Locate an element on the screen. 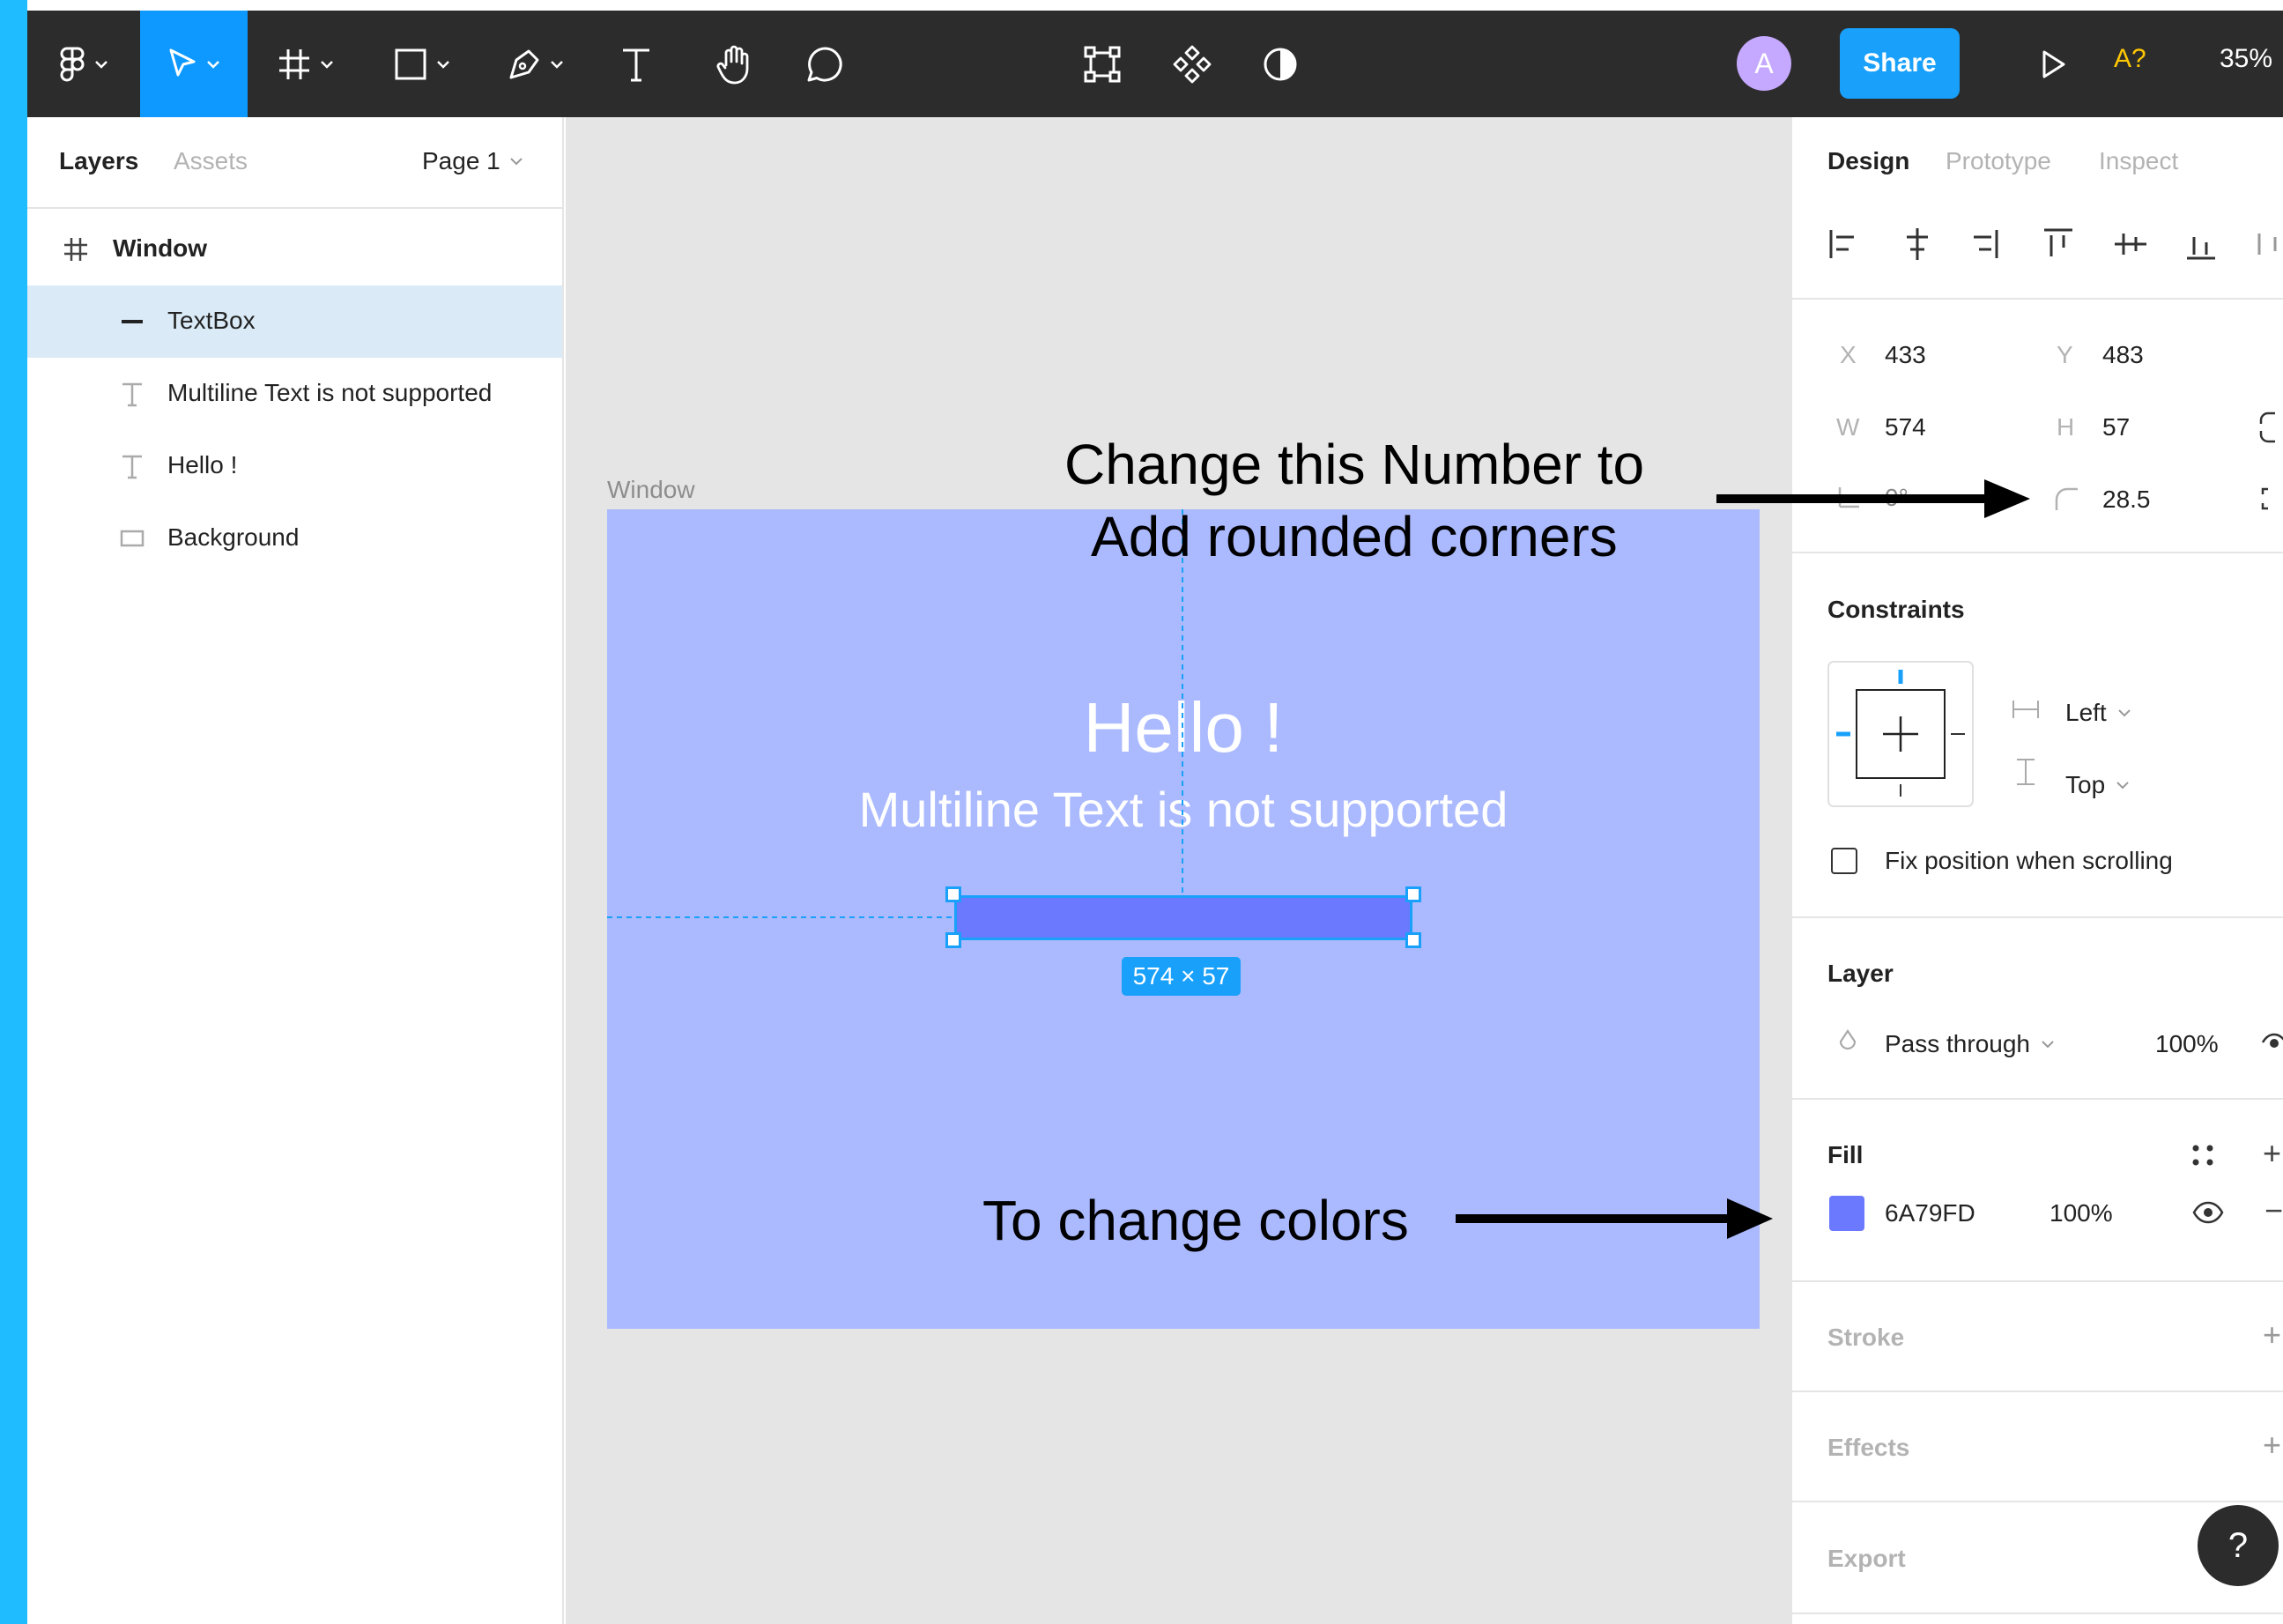 The image size is (2283, 1624). arrow-to-corner-radius is located at coordinates (1873, 498).